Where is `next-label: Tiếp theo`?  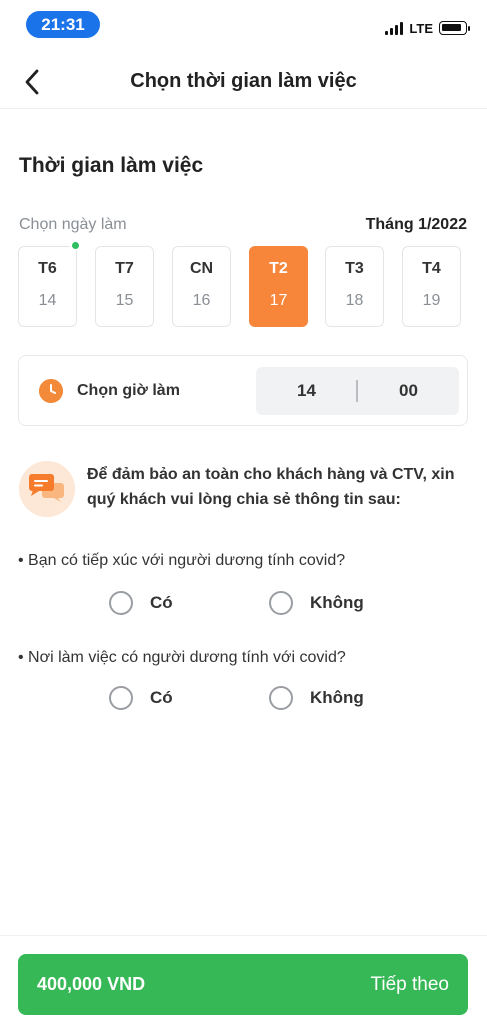 next-label: Tiếp theo is located at coordinates (409, 984).